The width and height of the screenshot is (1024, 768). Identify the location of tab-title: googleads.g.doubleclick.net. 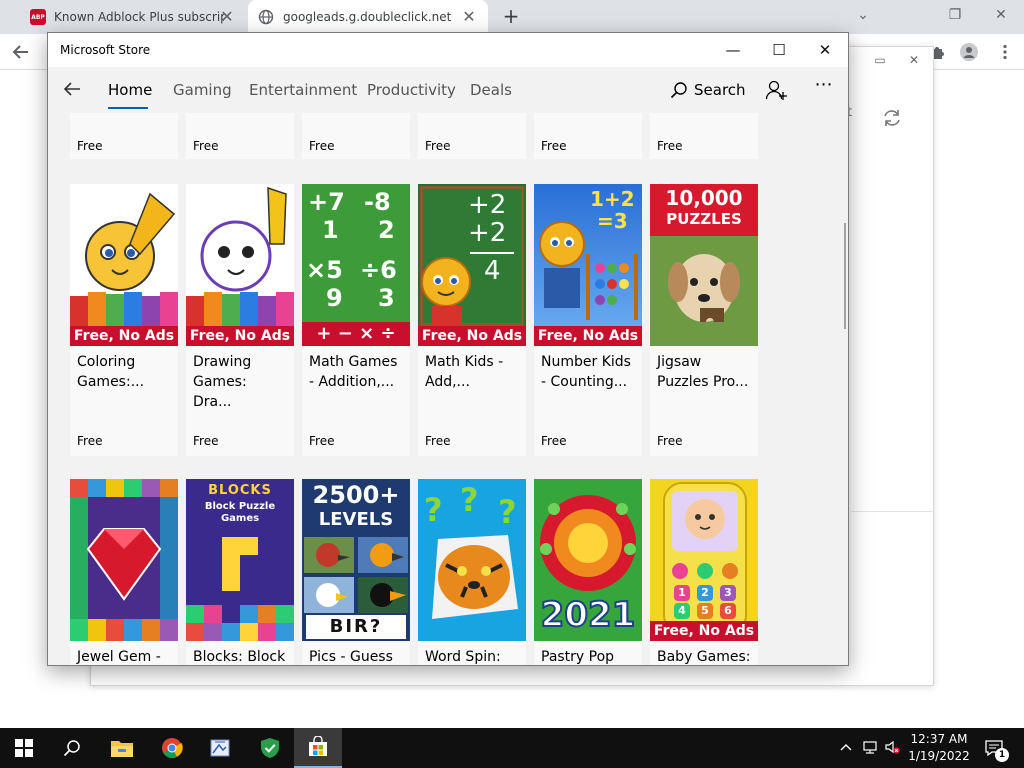
(367, 17).